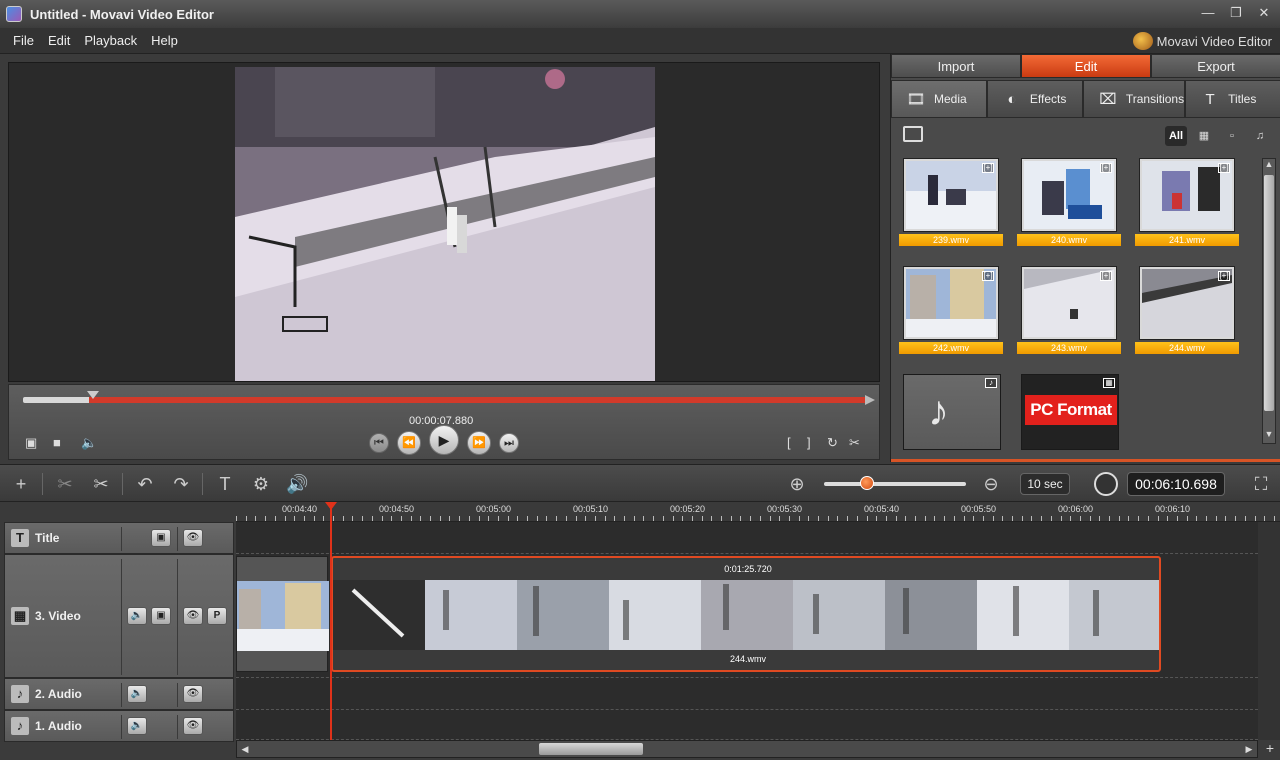  I want to click on filter-all: All, so click(1176, 136).